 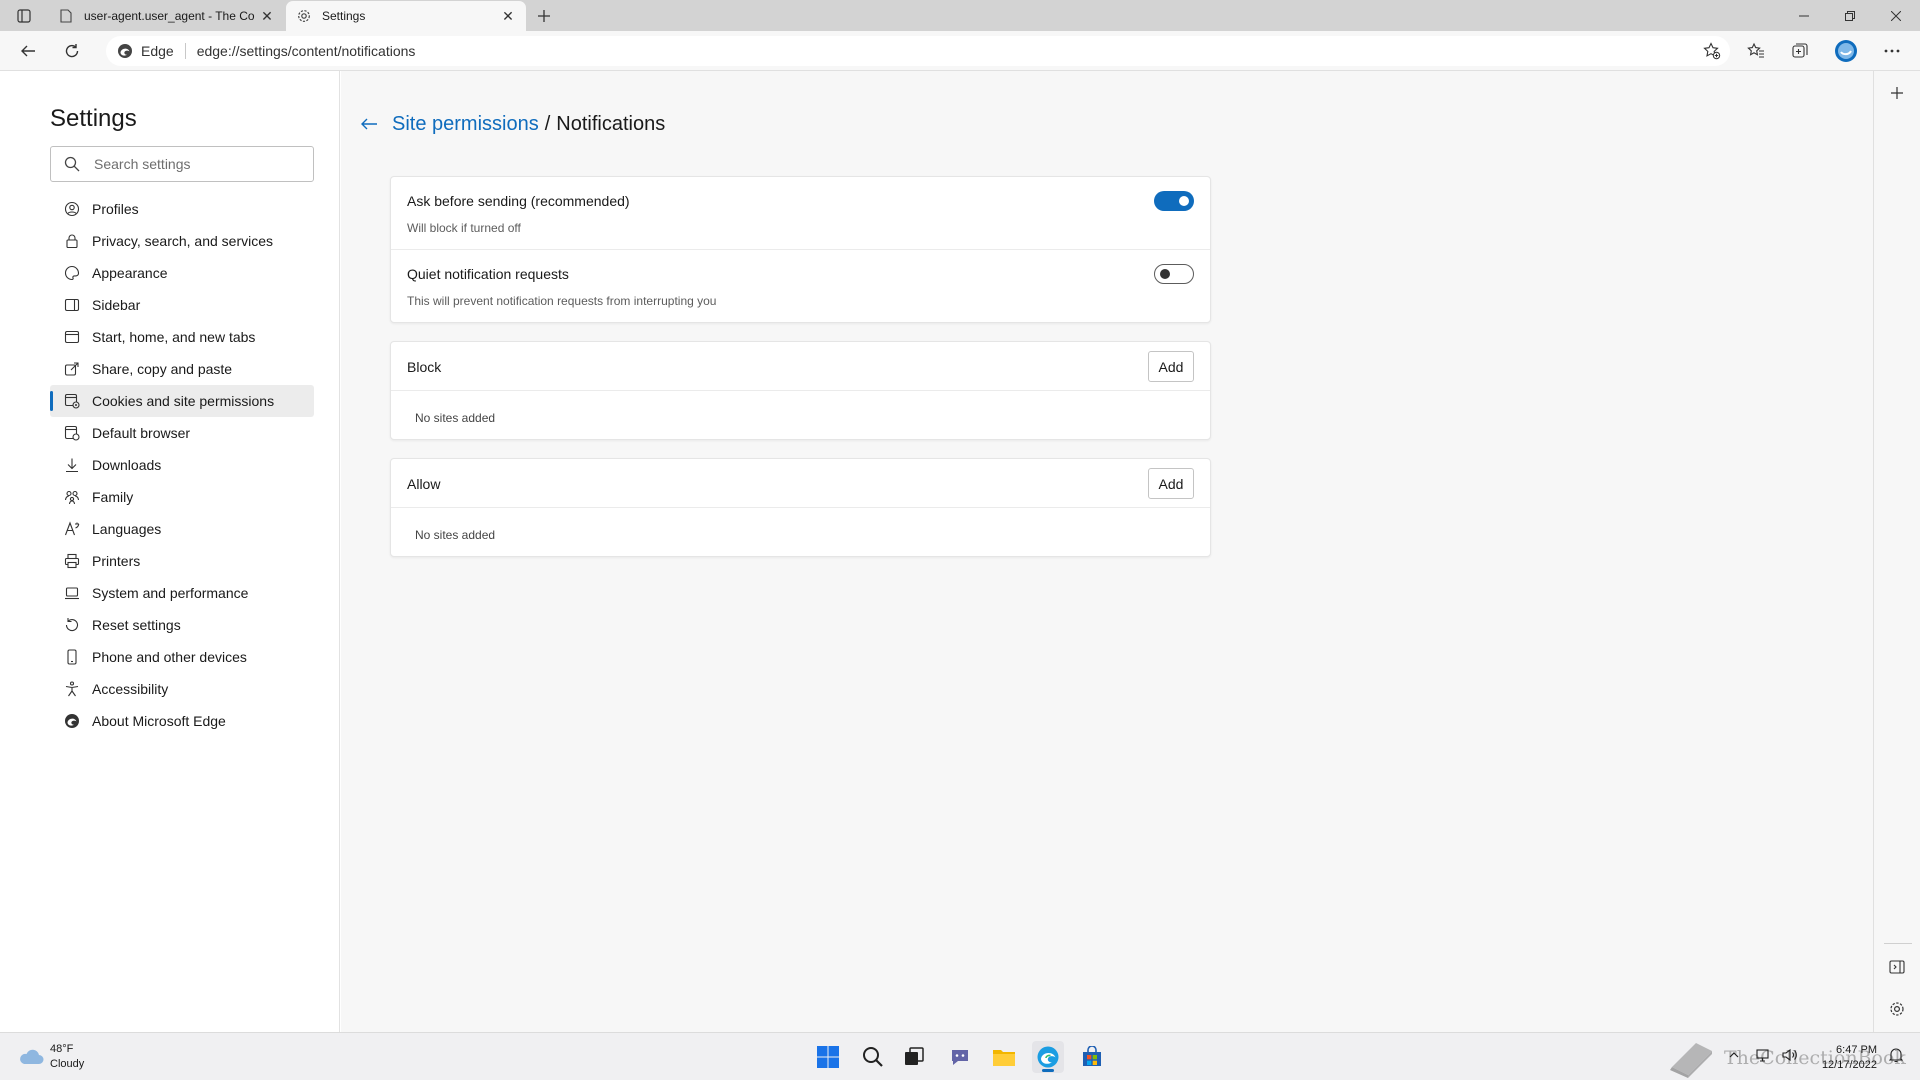 I want to click on notification-bell-icon, so click(x=1896, y=1055).